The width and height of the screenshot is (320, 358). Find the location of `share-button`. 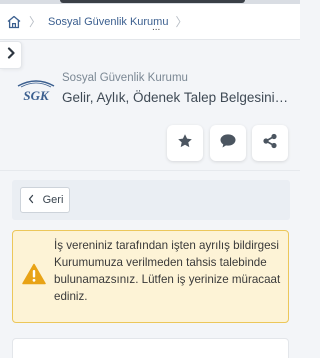

share-button is located at coordinates (270, 143).